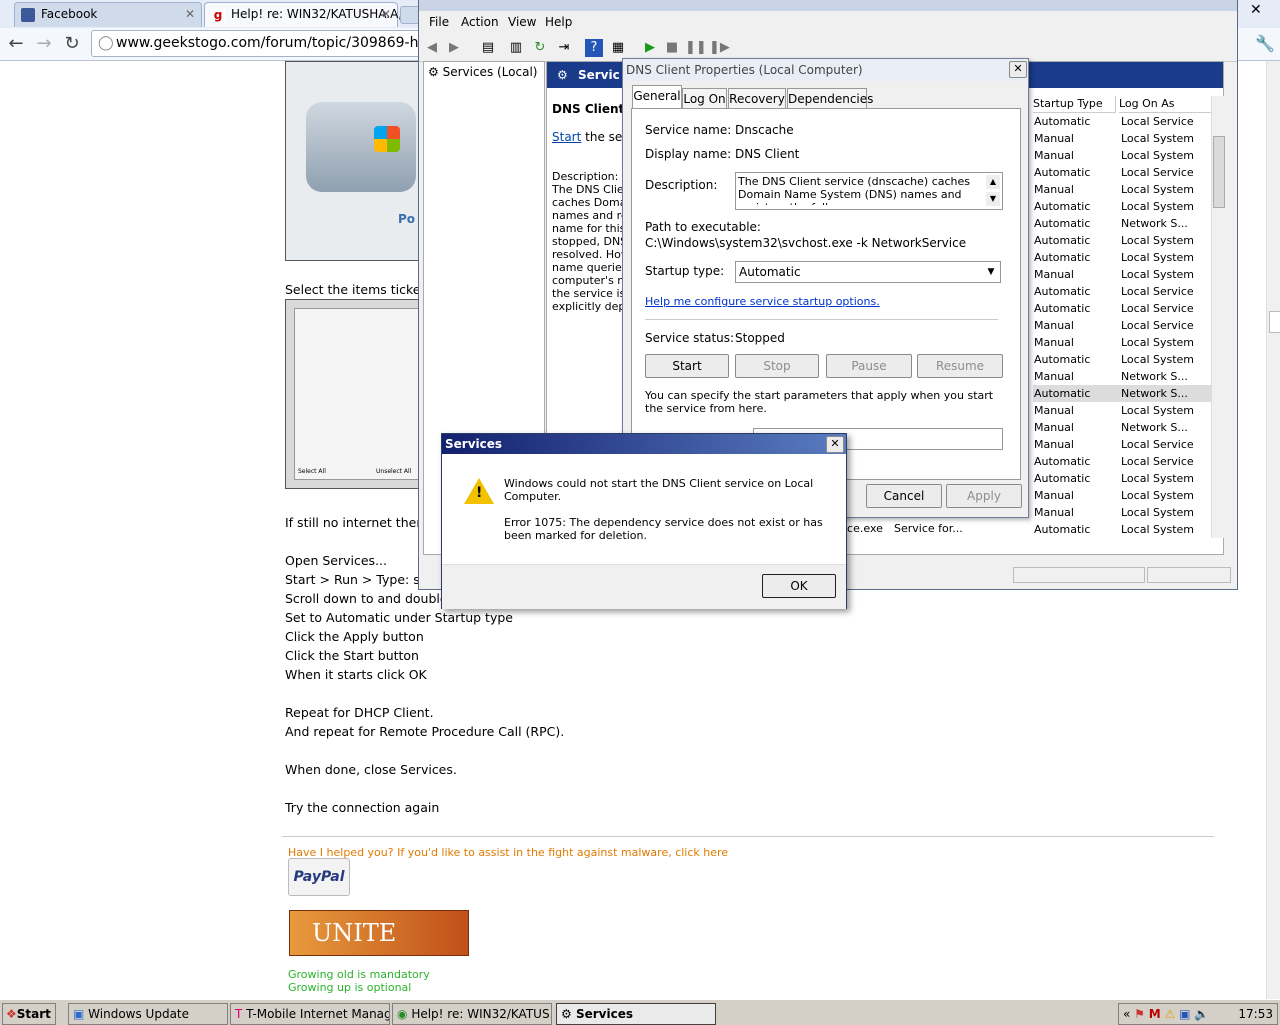 This screenshot has height=1025, width=1280. Describe the element at coordinates (704, 98) in the screenshot. I see `tab-log-on: Log On` at that location.